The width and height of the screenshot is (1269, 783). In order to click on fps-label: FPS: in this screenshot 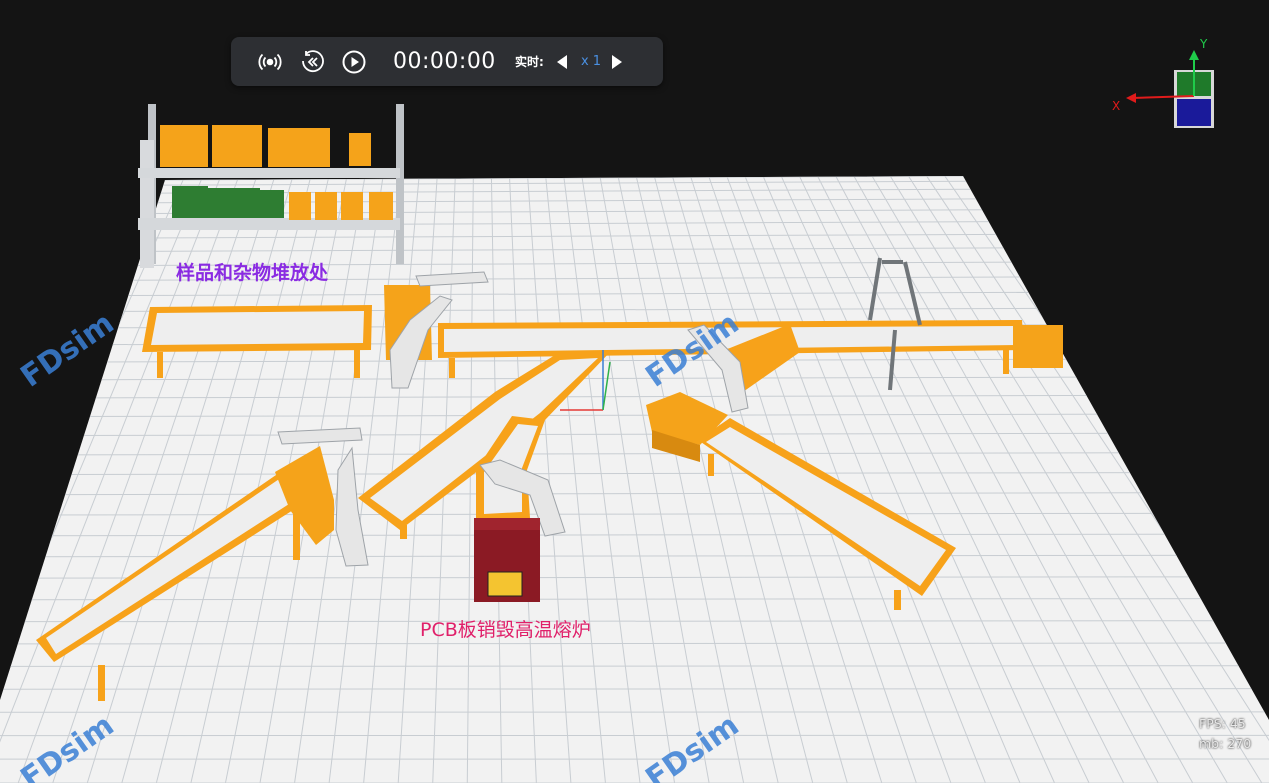, I will do `click(1212, 723)`.